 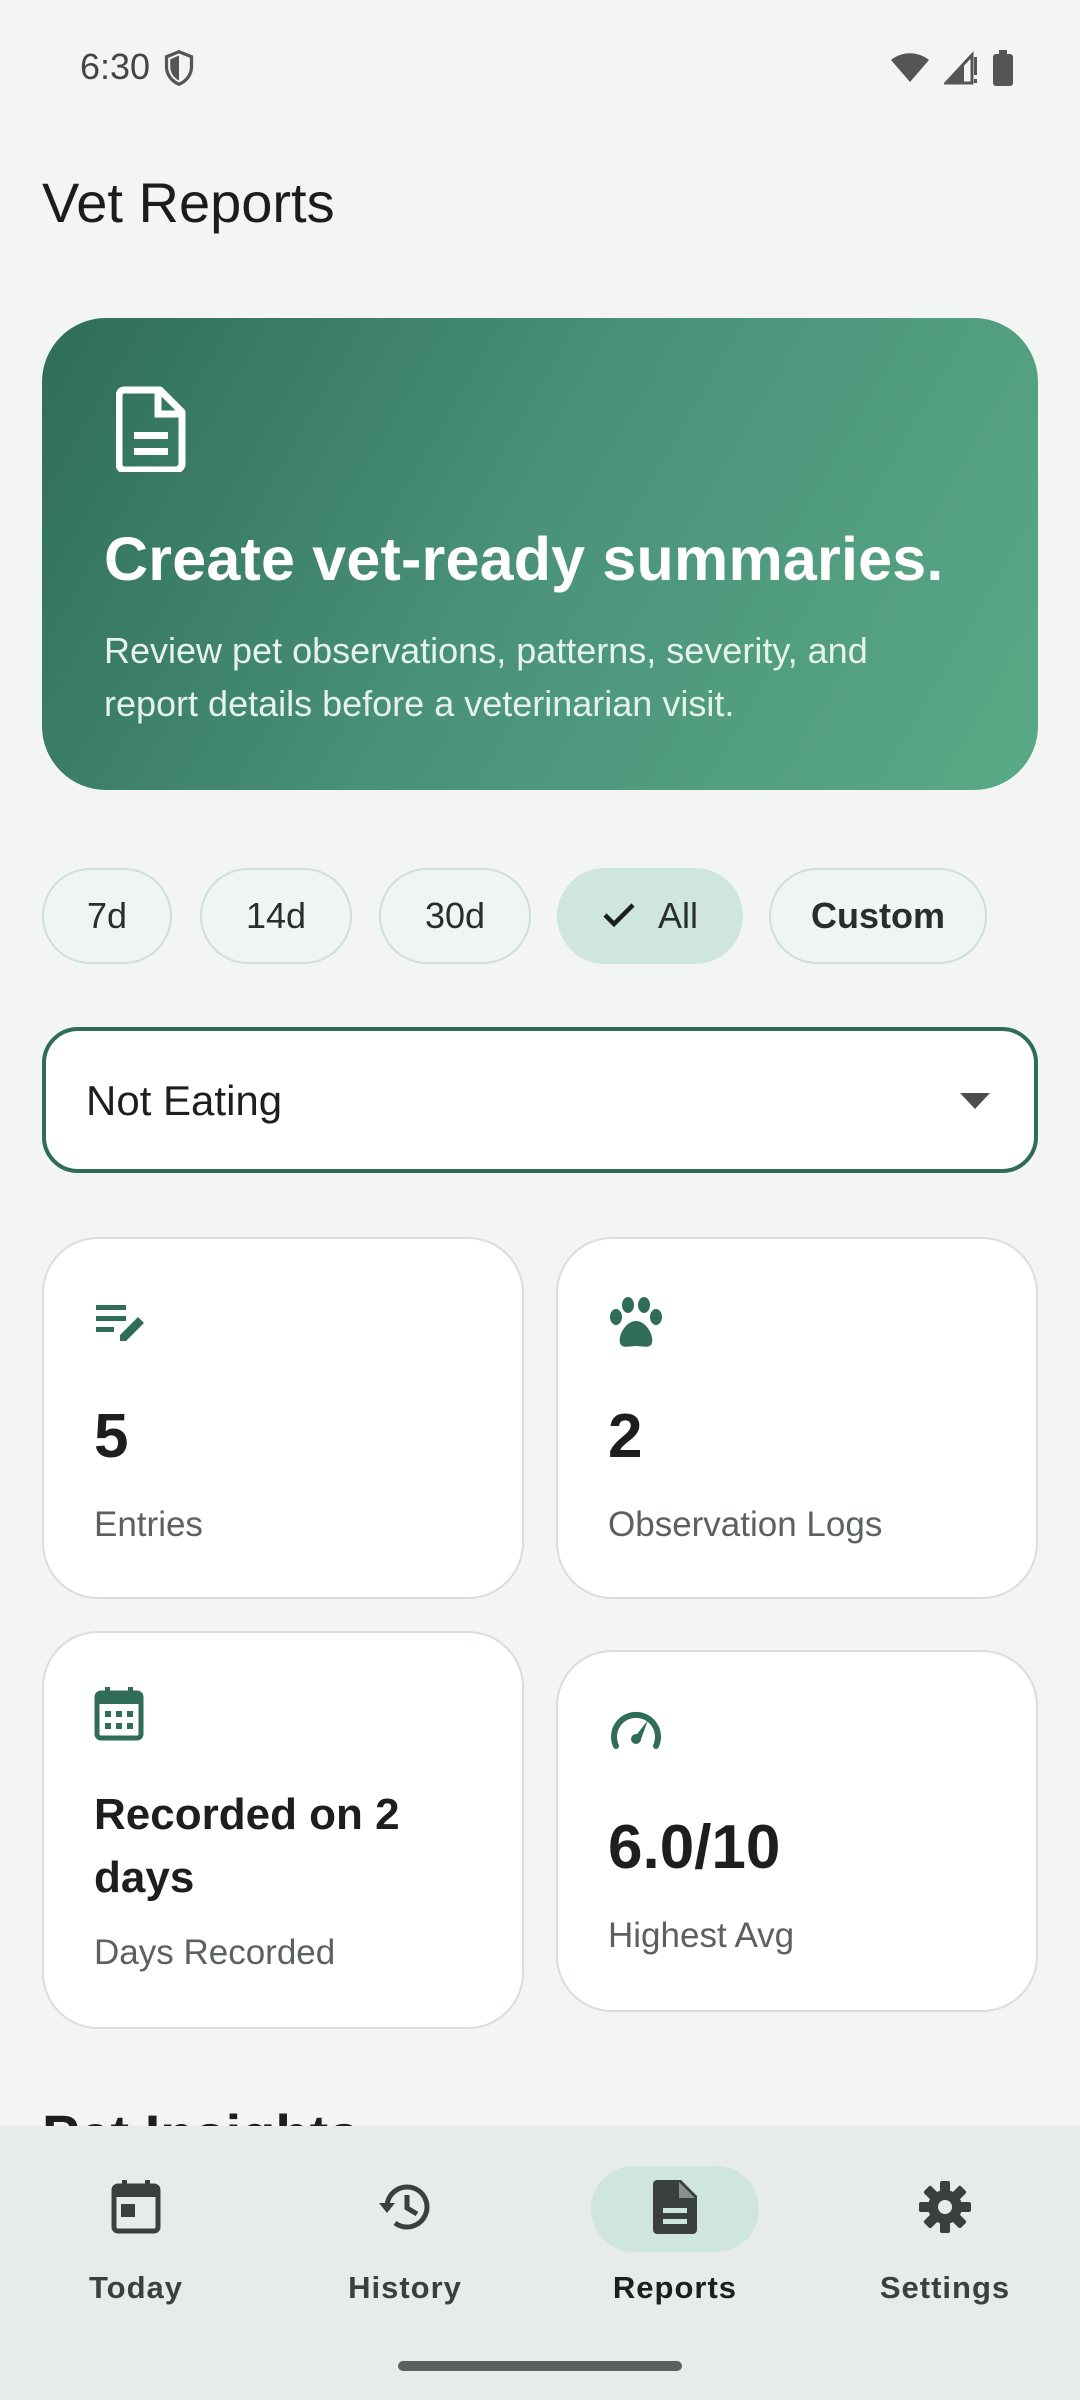 What do you see at coordinates (945, 2209) in the screenshot?
I see `gear-icon` at bounding box center [945, 2209].